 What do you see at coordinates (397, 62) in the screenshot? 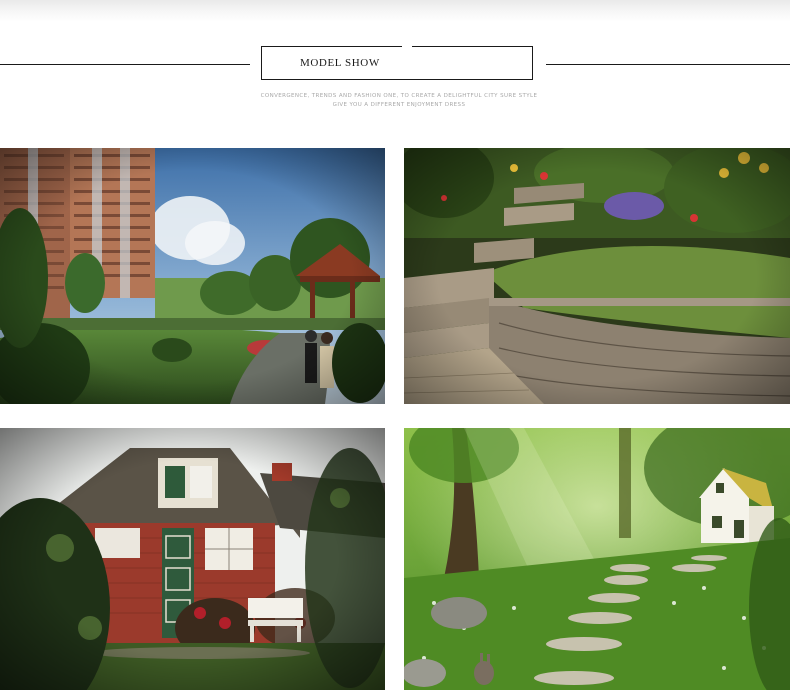
I see `section-title-box: MODEL SHOW` at bounding box center [397, 62].